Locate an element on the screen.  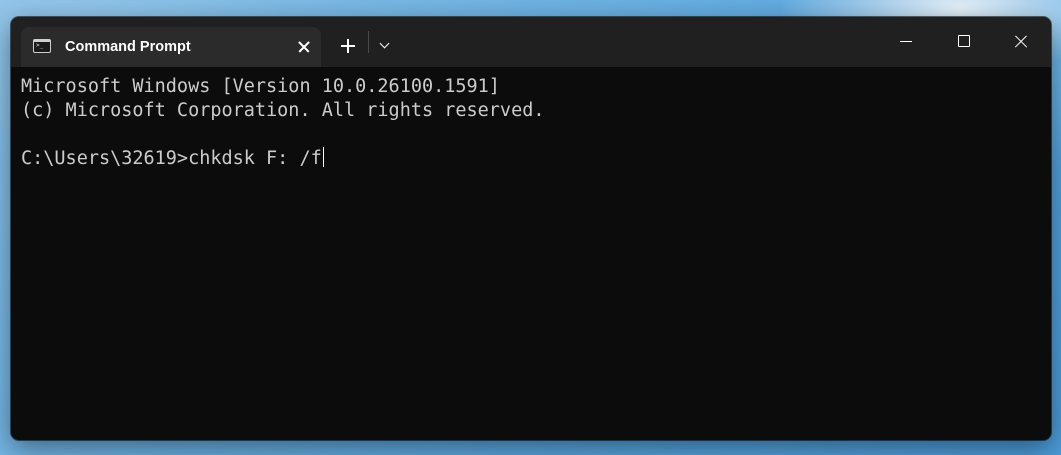
command-input: chkdsk F: /f is located at coordinates (255, 158).